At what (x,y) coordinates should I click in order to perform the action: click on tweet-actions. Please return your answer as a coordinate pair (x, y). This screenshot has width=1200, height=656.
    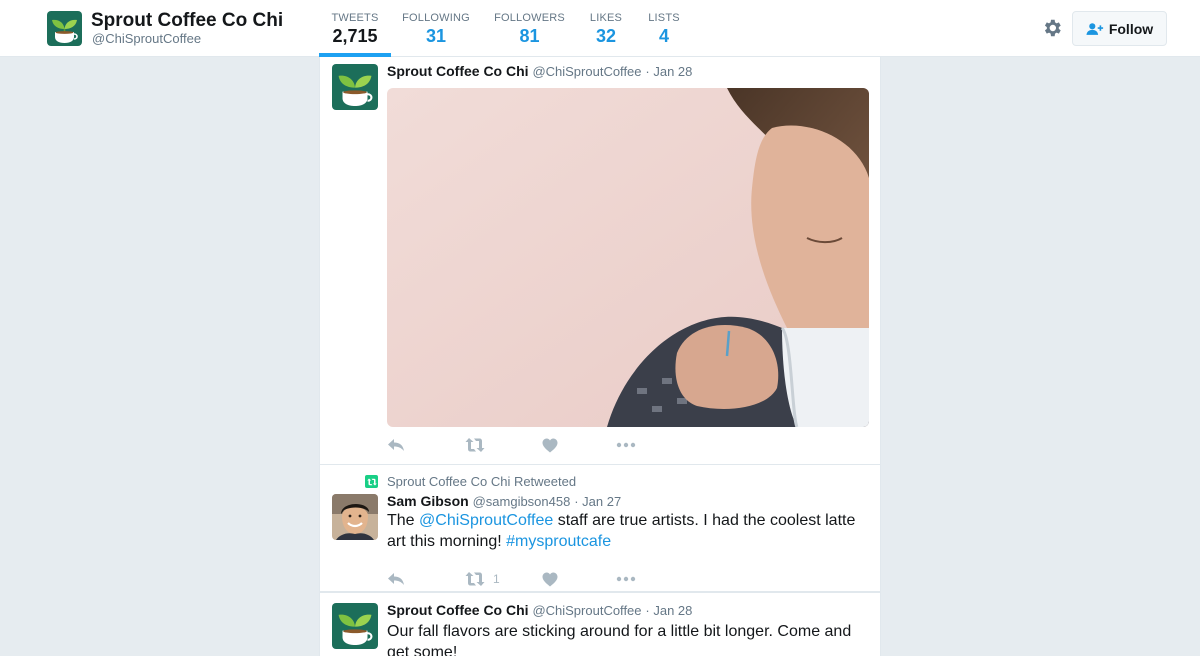
    Looking at the image, I should click on (537, 446).